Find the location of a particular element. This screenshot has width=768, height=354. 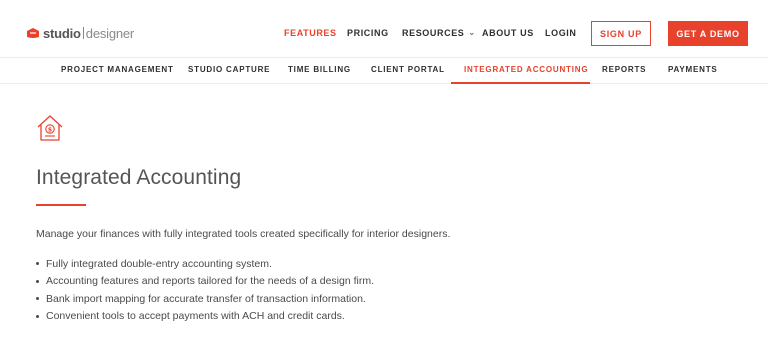

nav-pricing: PRICING is located at coordinates (368, 33).